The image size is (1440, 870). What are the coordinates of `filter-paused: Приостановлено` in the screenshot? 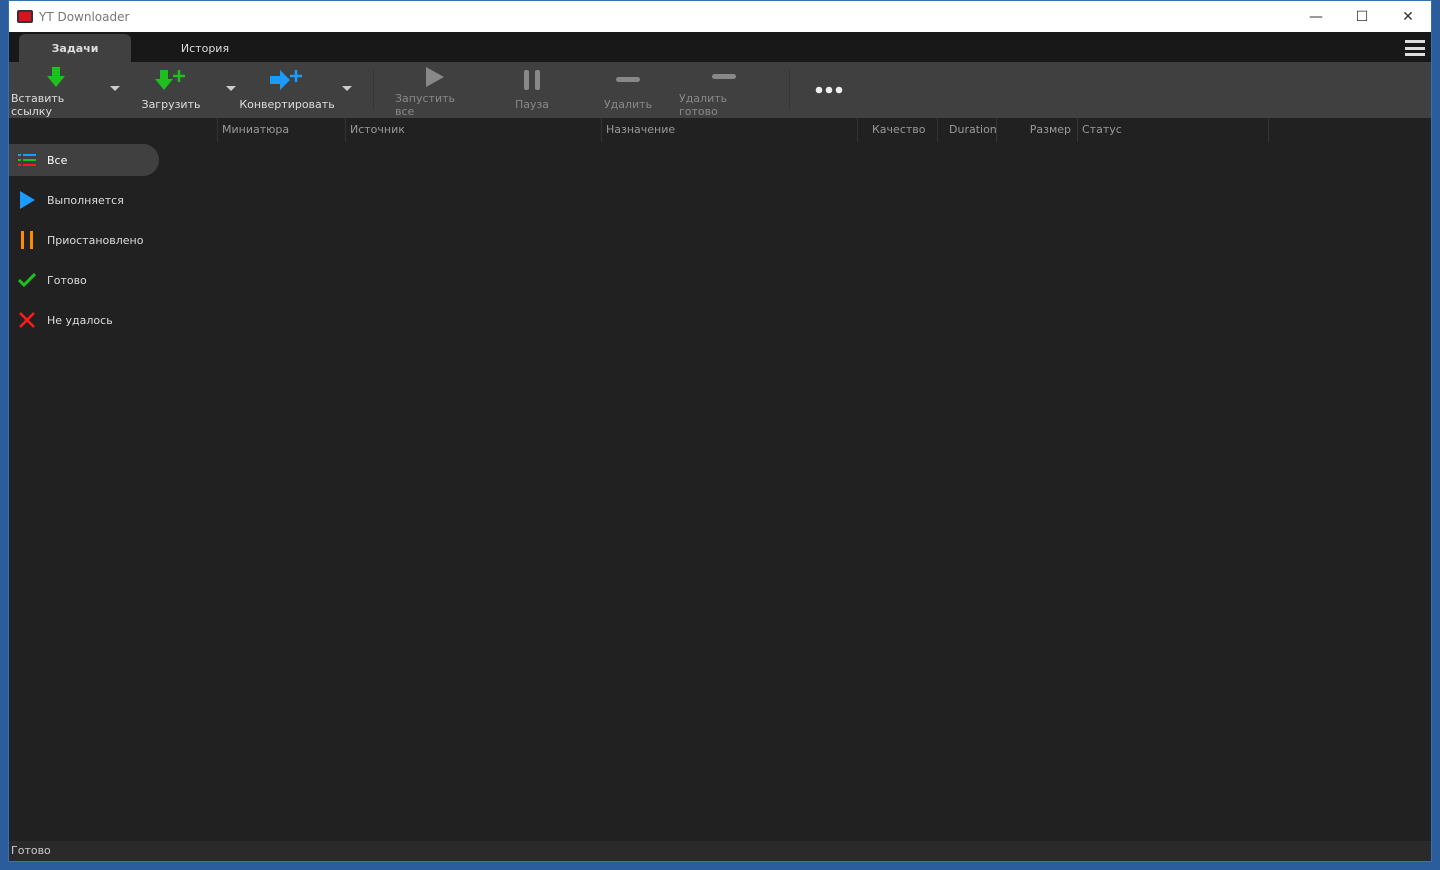 It's located at (84, 240).